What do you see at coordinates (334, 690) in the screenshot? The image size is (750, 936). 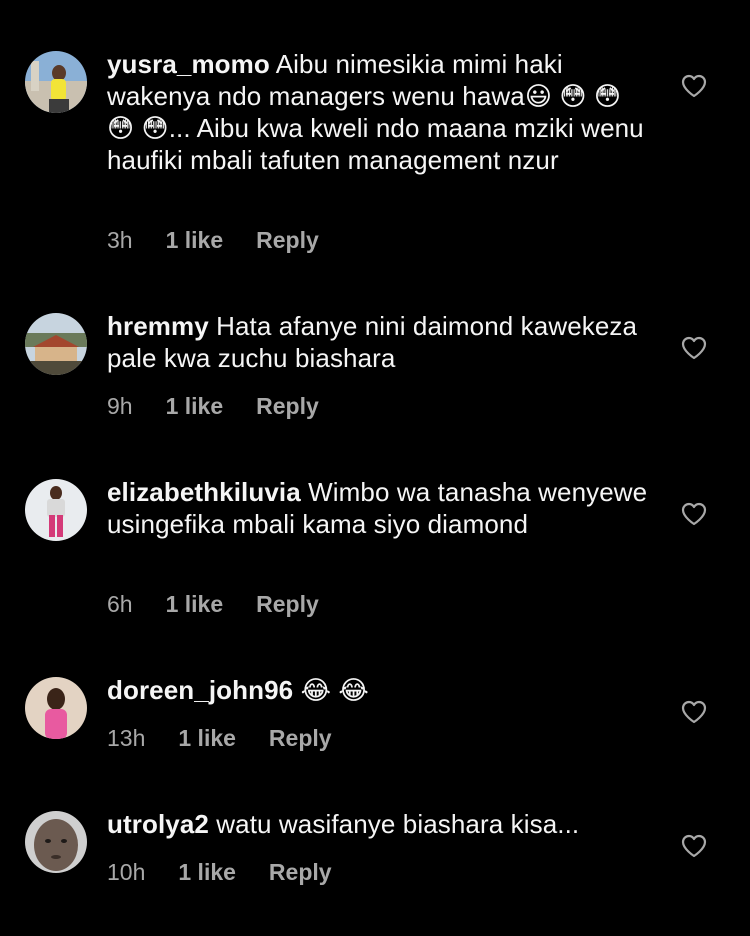 I see `comment-text: 😂 😂` at bounding box center [334, 690].